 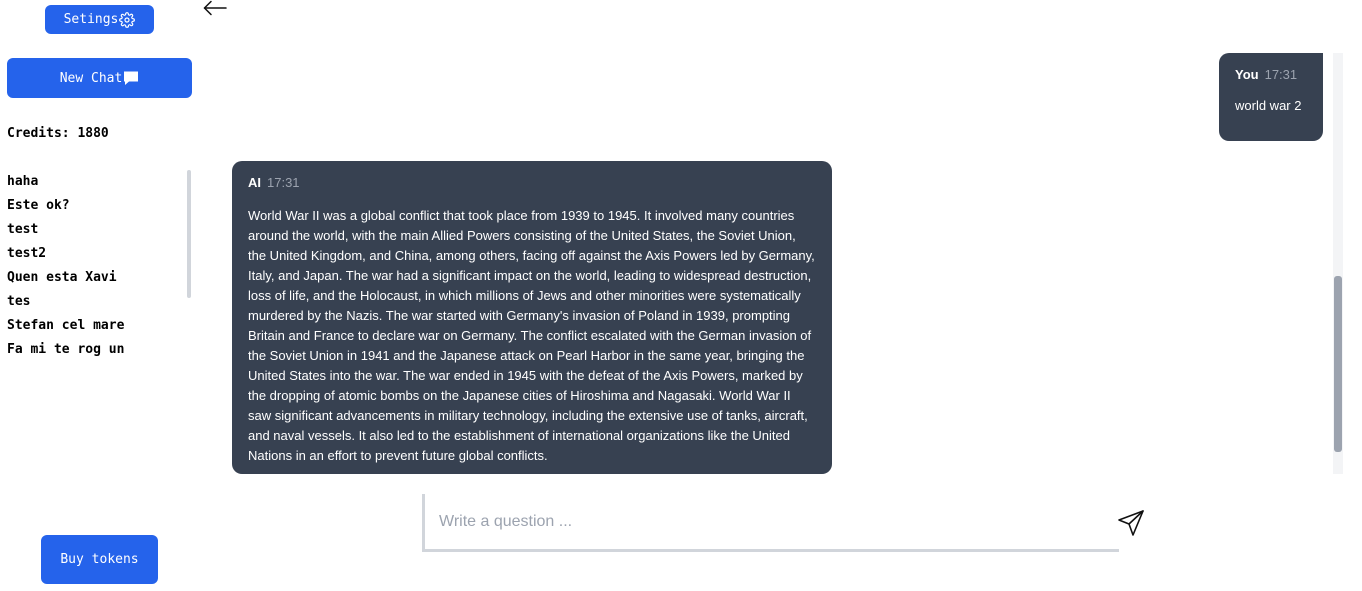 What do you see at coordinates (127, 19) in the screenshot?
I see `gear-icon` at bounding box center [127, 19].